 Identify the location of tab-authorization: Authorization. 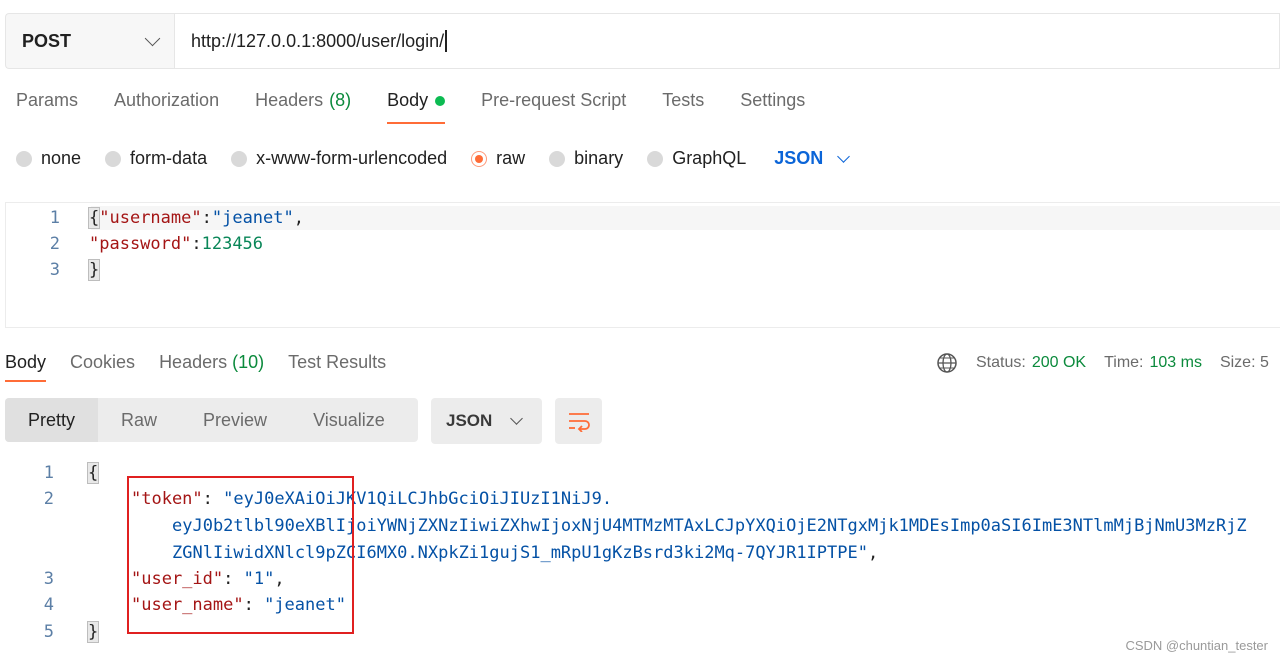
(158, 107).